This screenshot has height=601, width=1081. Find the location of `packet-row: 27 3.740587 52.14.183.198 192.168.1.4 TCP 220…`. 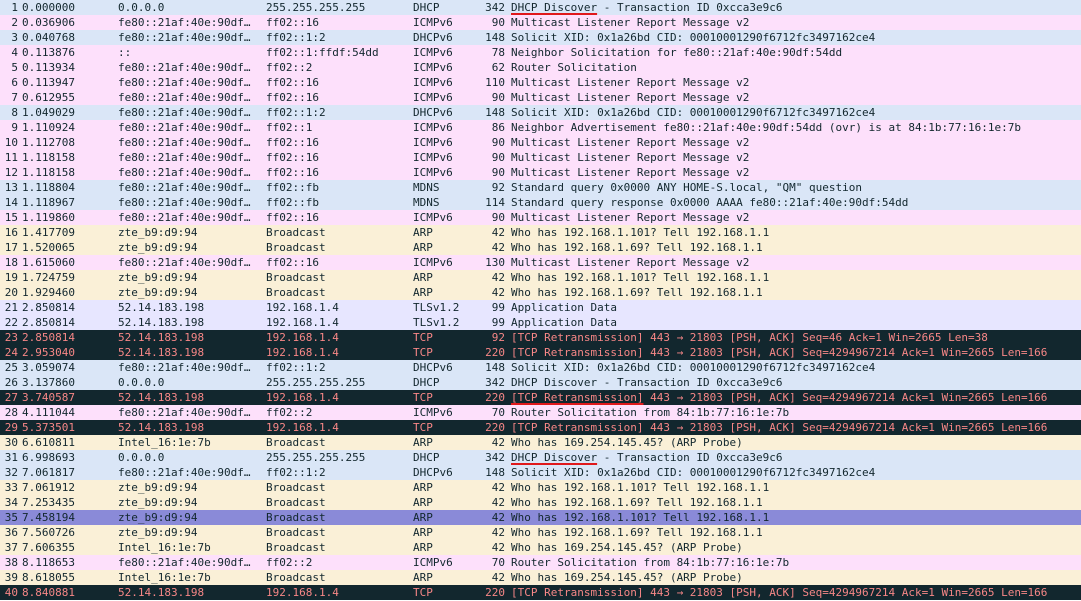

packet-row: 27 3.740587 52.14.183.198 192.168.1.4 TCP 220… is located at coordinates (540, 397).